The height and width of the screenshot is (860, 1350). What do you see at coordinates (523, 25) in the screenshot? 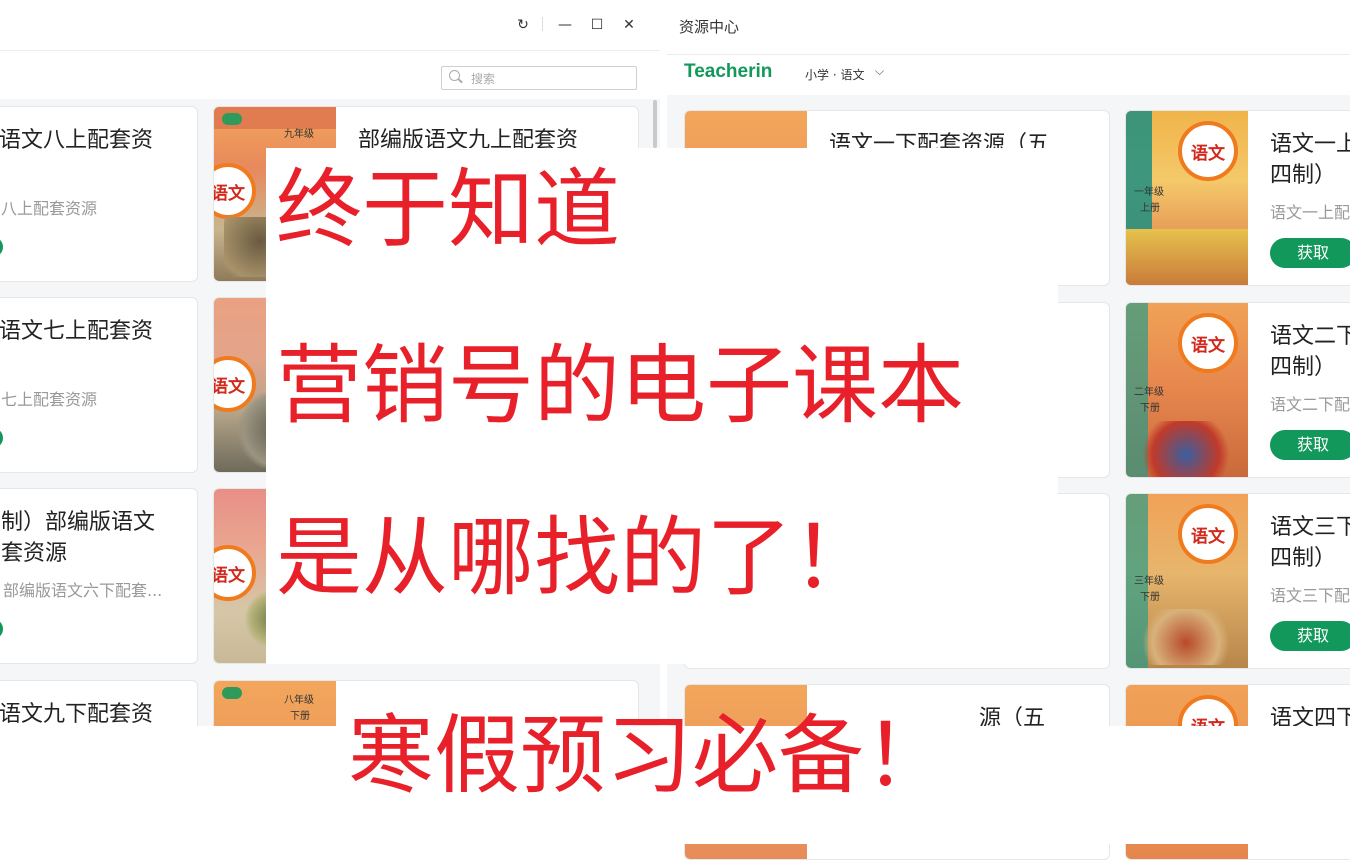
I see `refresh-icon: ↻` at bounding box center [523, 25].